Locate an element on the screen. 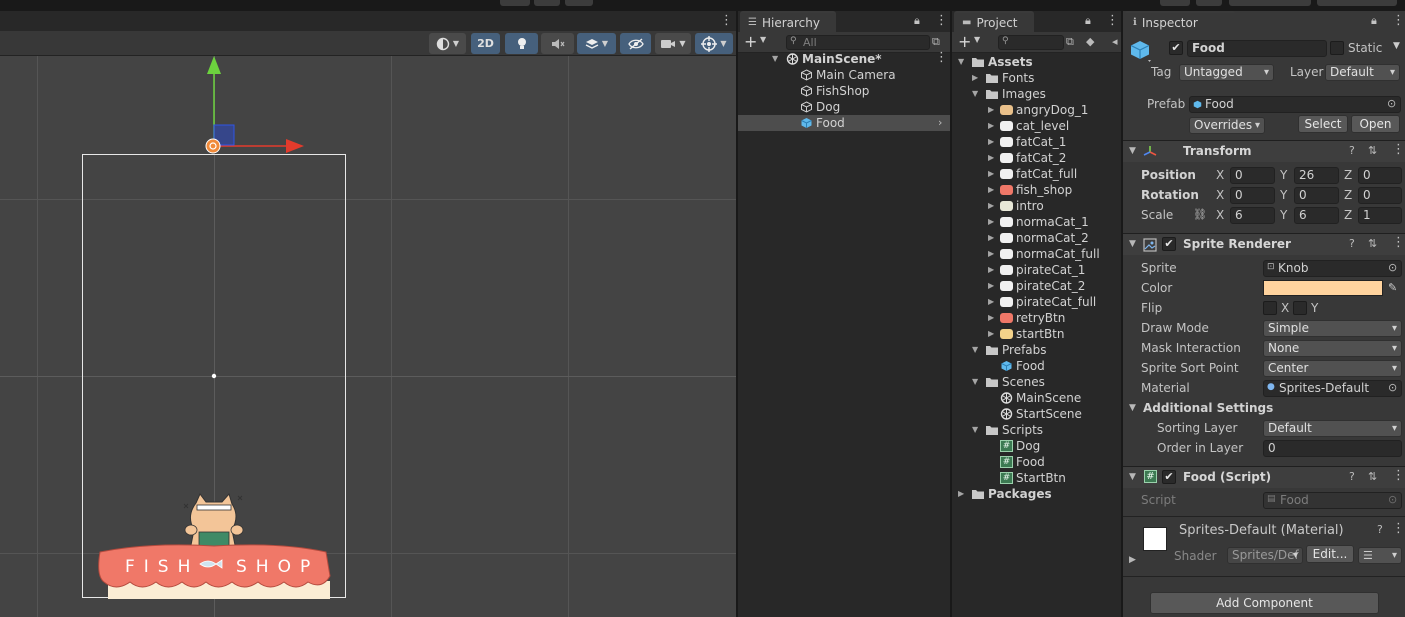 The width and height of the screenshot is (1405, 617). mask-interaction-dropdown: None is located at coordinates (1332, 348).